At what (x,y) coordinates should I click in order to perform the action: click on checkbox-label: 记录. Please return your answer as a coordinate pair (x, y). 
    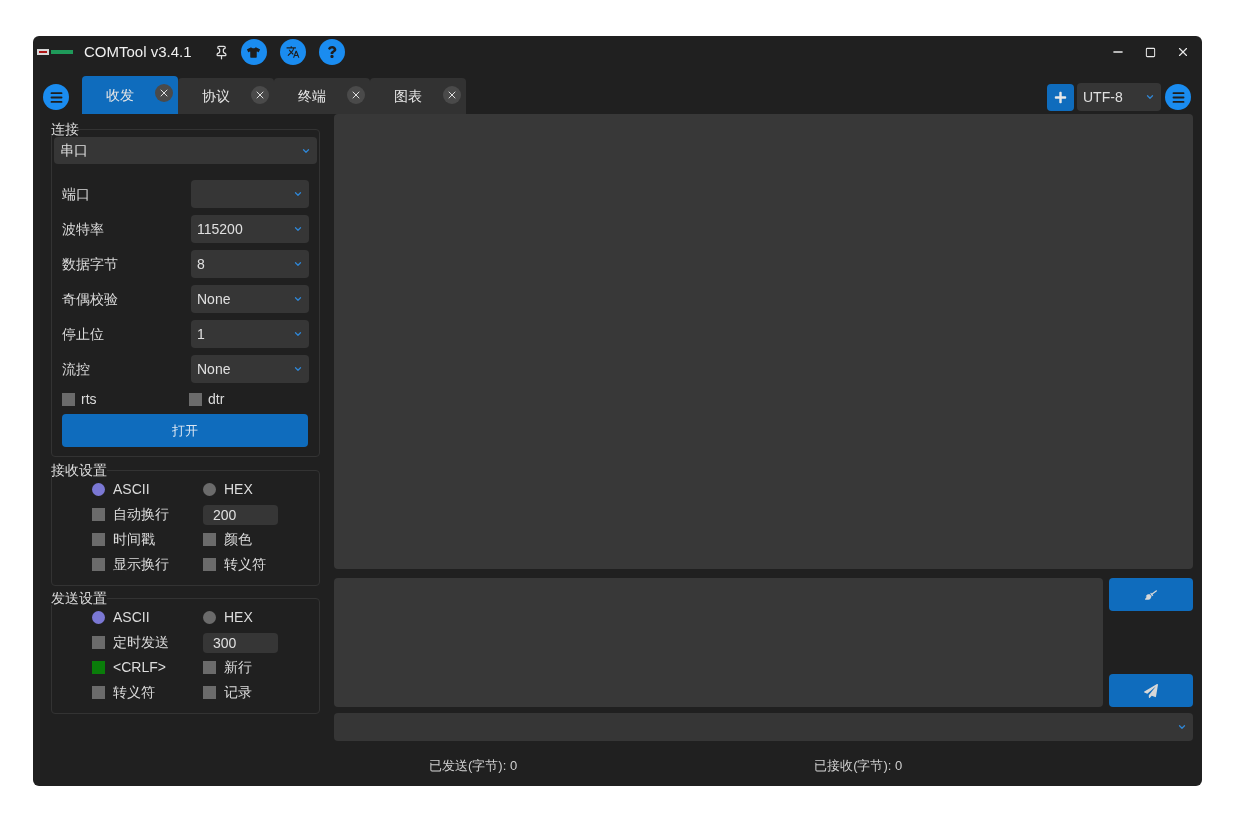
    Looking at the image, I should click on (238, 692).